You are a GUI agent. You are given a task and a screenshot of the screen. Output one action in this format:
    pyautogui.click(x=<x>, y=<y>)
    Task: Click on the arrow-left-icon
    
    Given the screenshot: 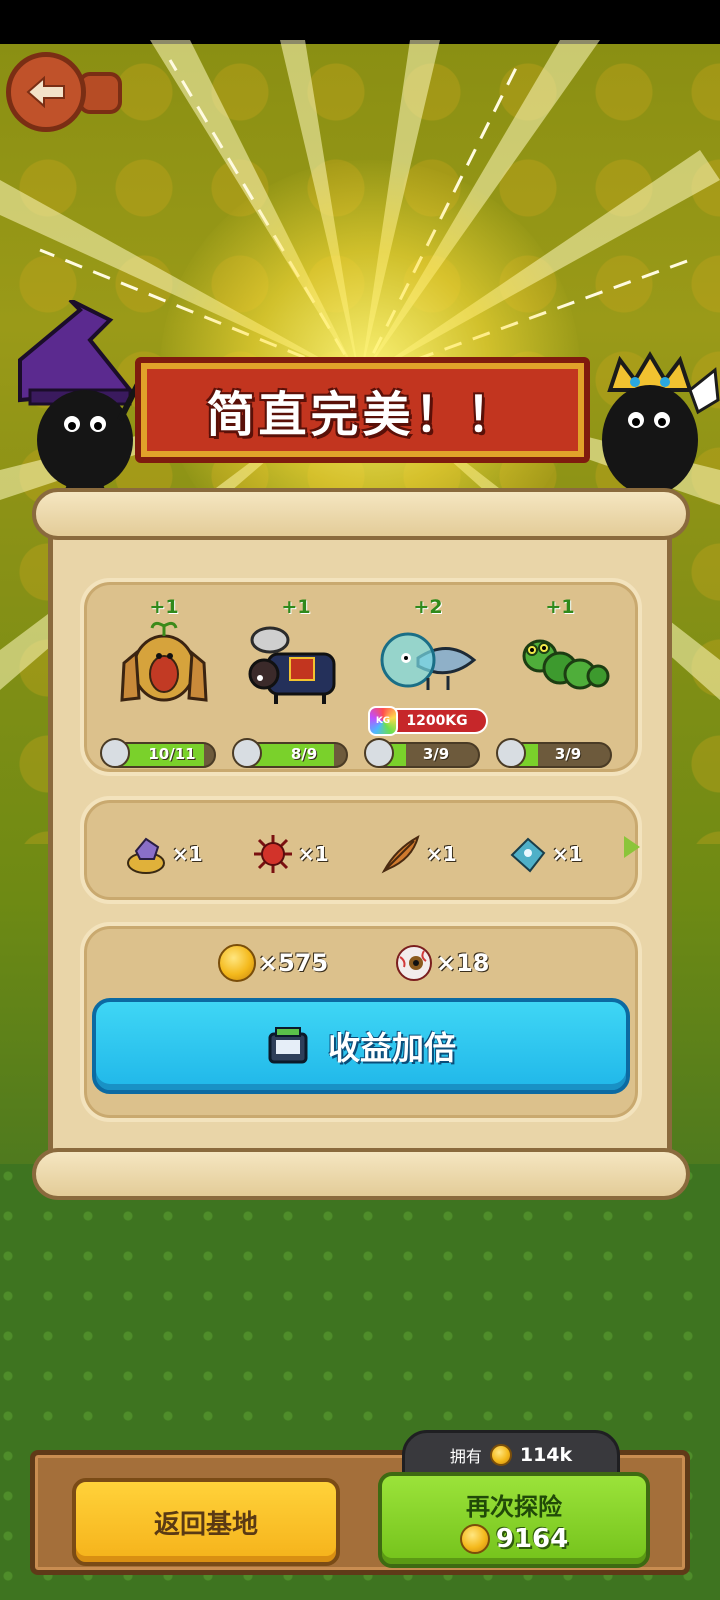 What is the action you would take?
    pyautogui.click(x=45, y=92)
    